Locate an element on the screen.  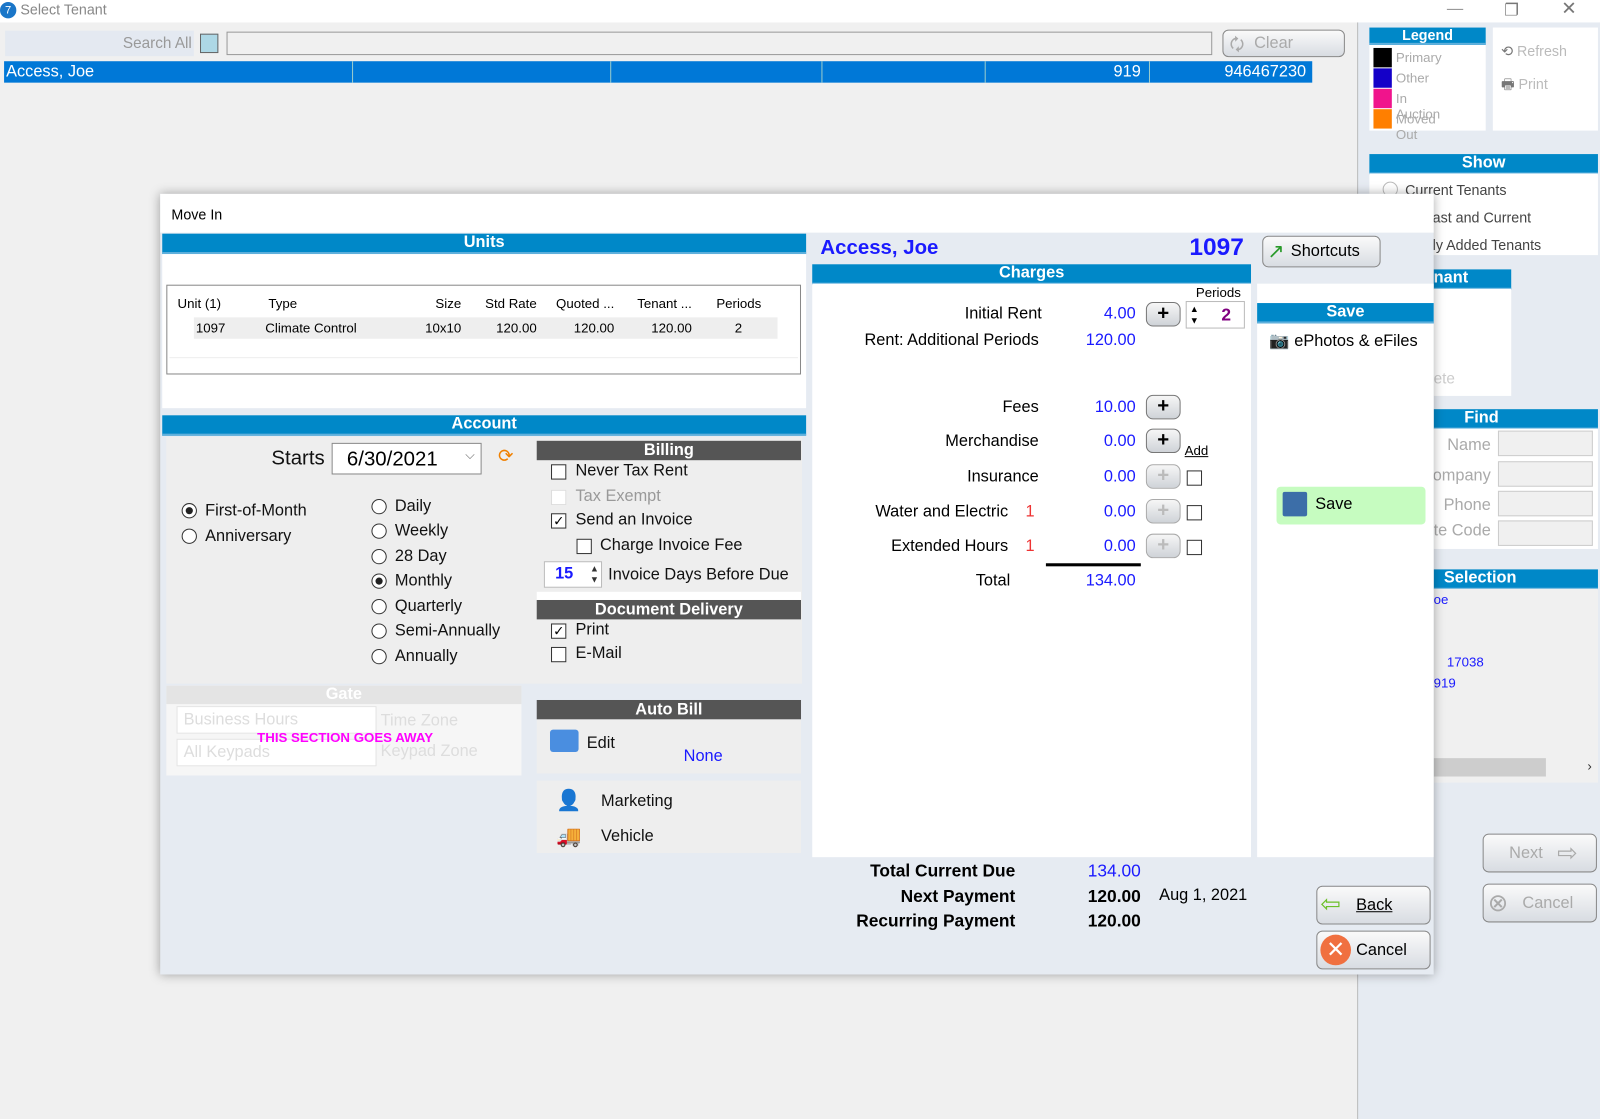
print-button: 🖶 Print is located at coordinates (1524, 85).